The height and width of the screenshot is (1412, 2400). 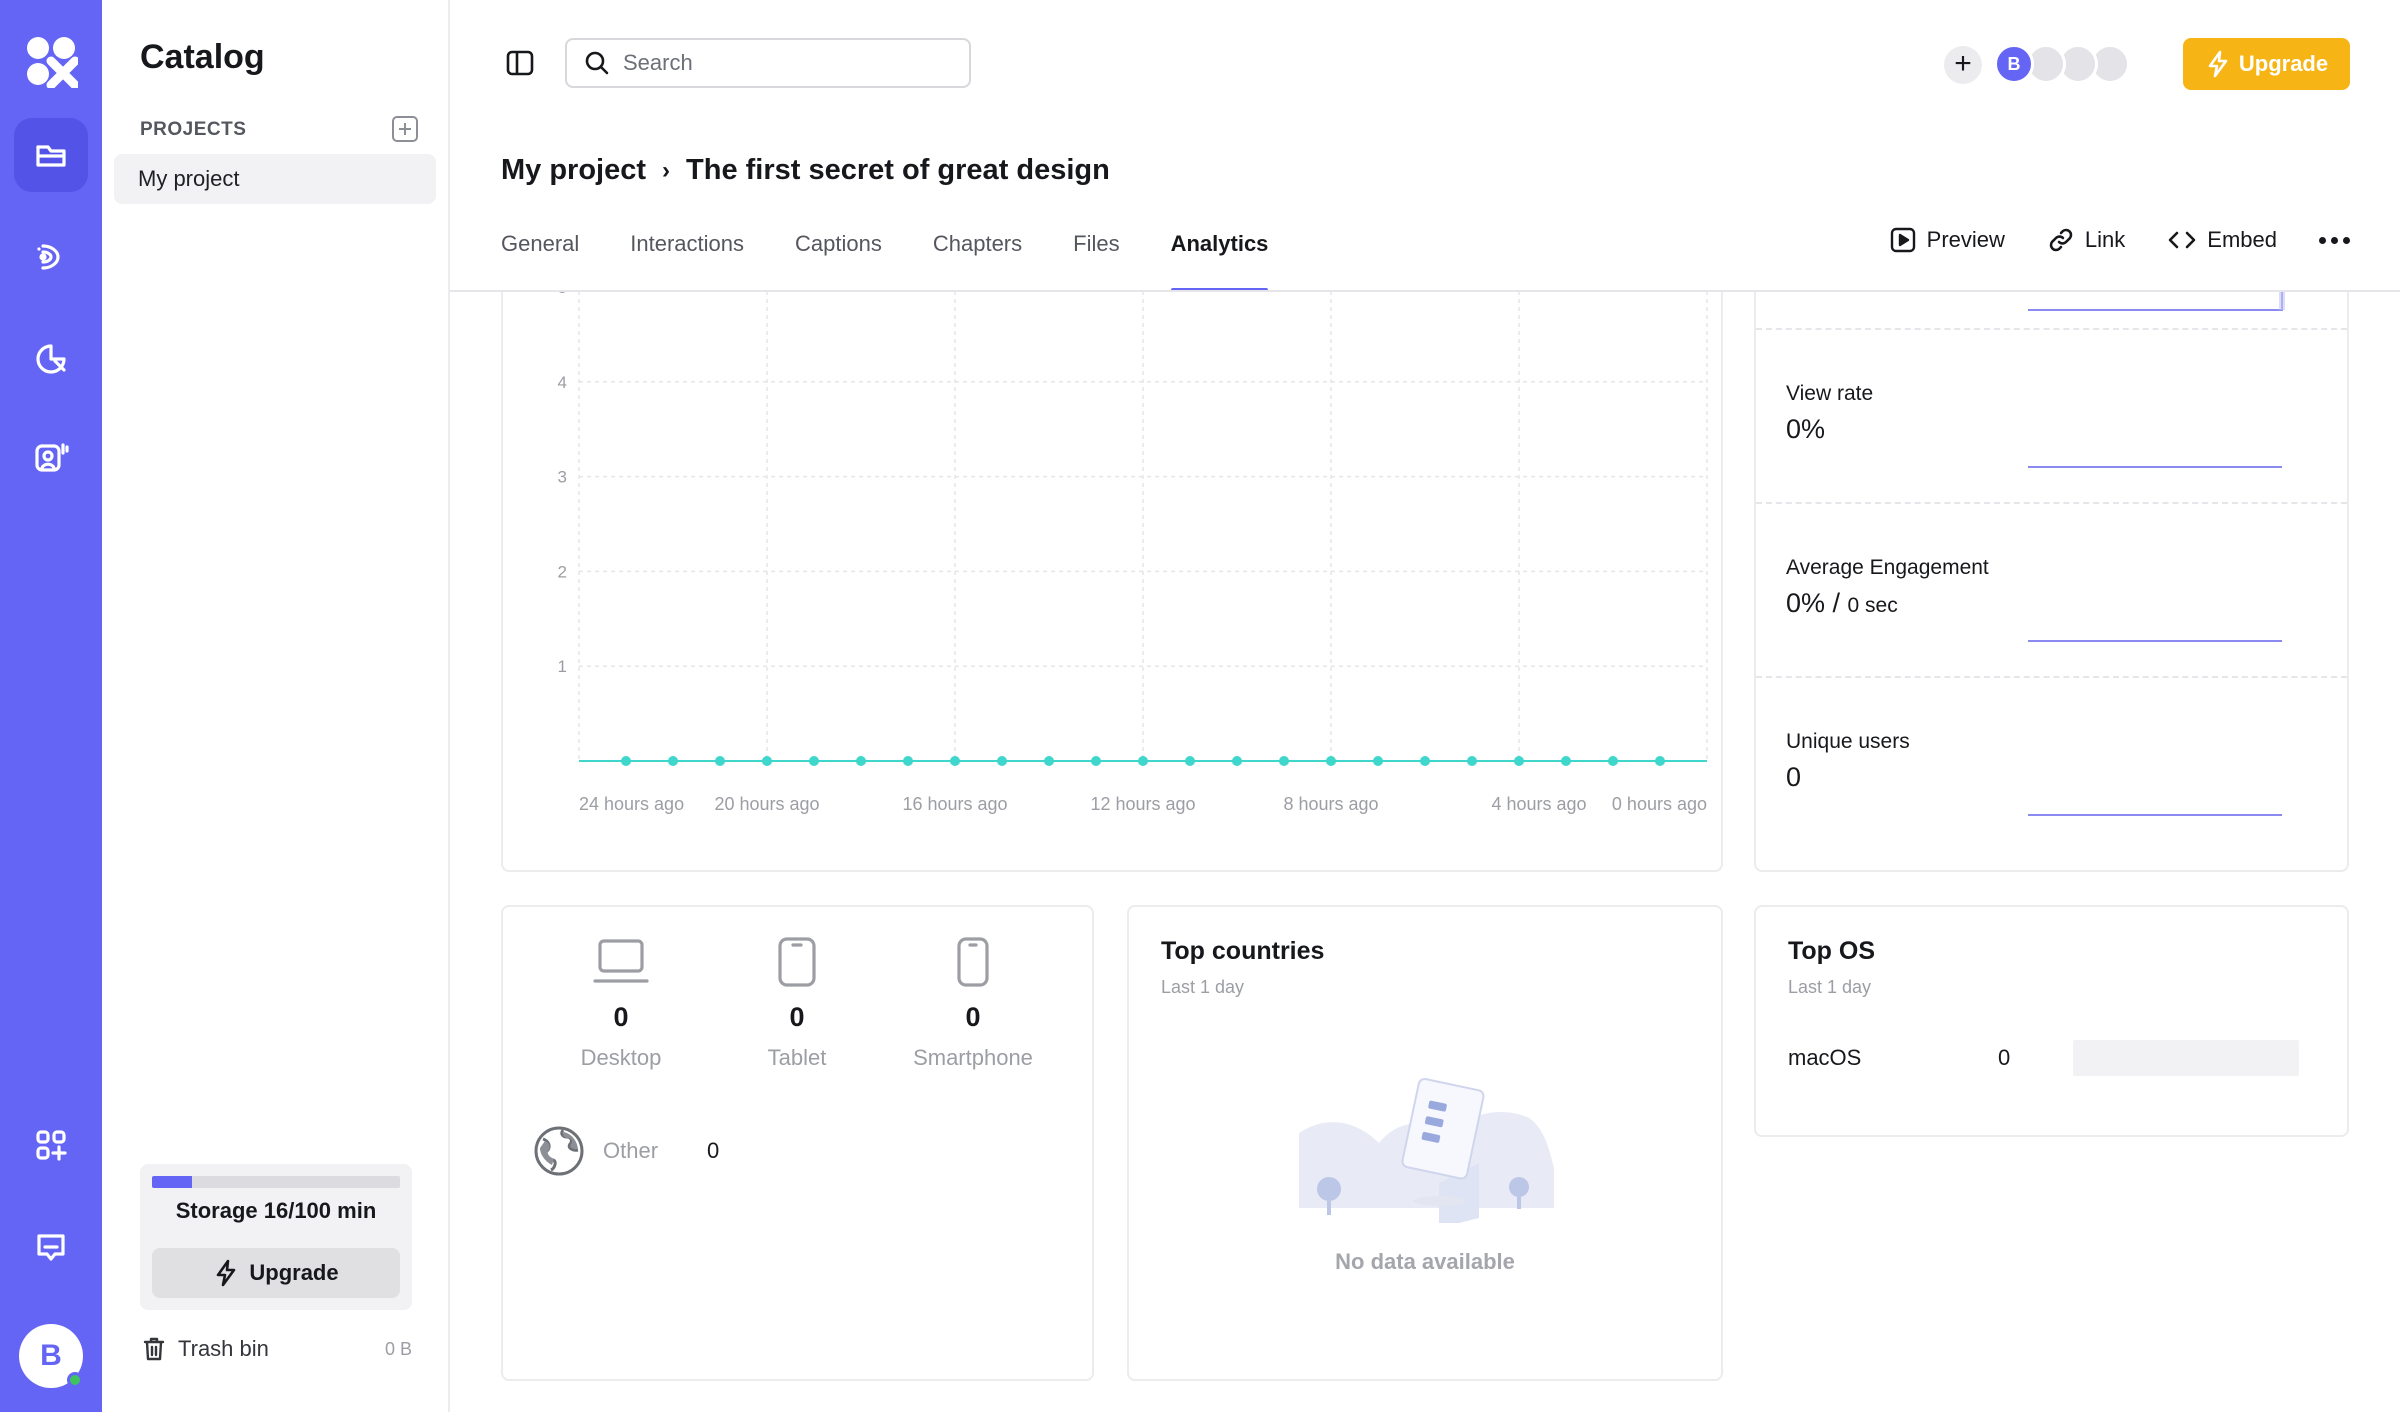 I want to click on preview-button: Preview, so click(x=1947, y=240).